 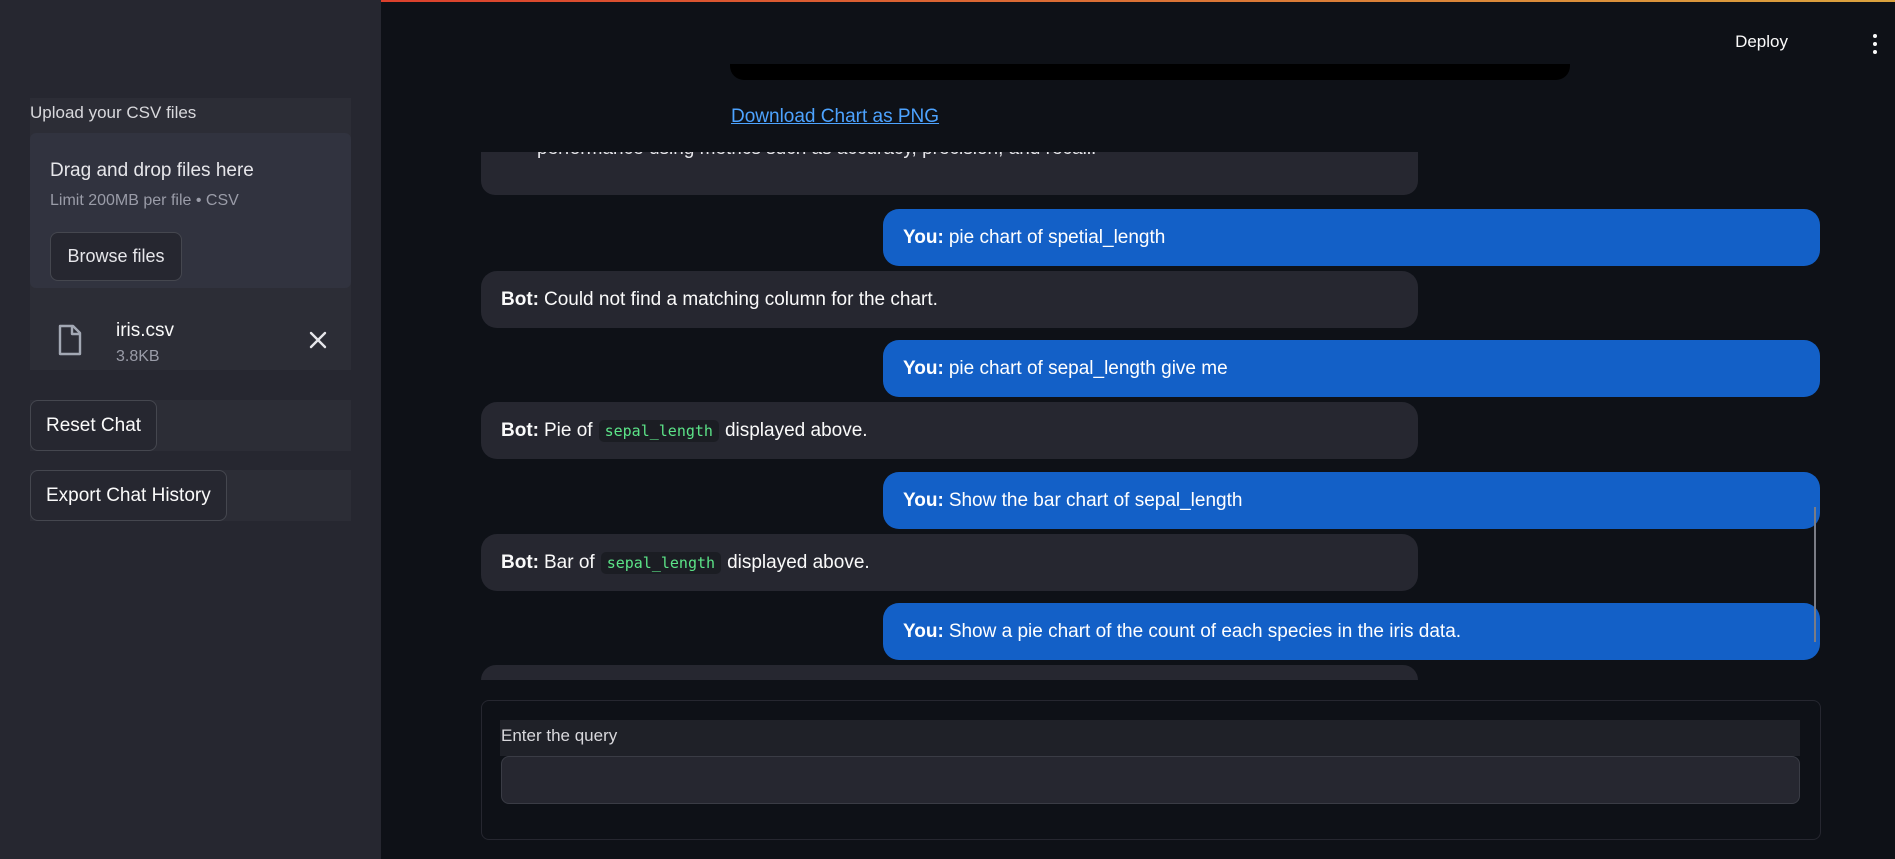 What do you see at coordinates (94, 425) in the screenshot?
I see `reset-chat-button: Reset Chat` at bounding box center [94, 425].